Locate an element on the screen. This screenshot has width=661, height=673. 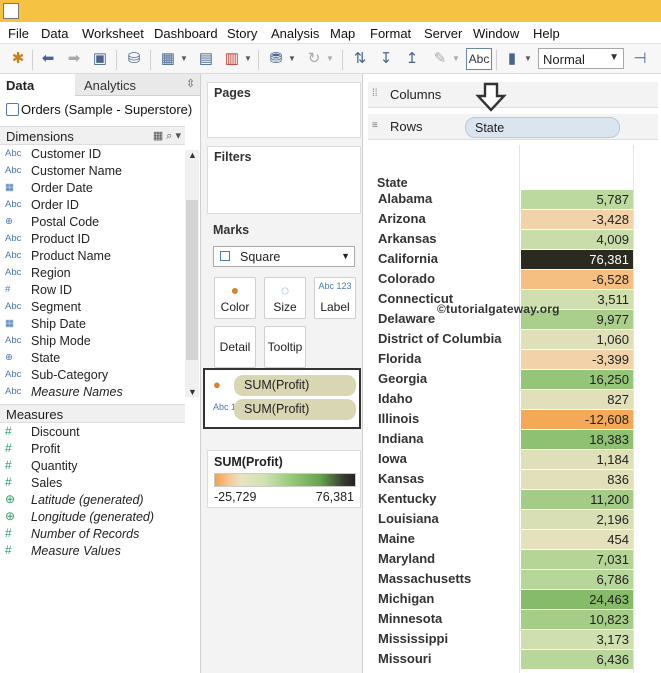
save-icon: ▣ is located at coordinates (100, 59).